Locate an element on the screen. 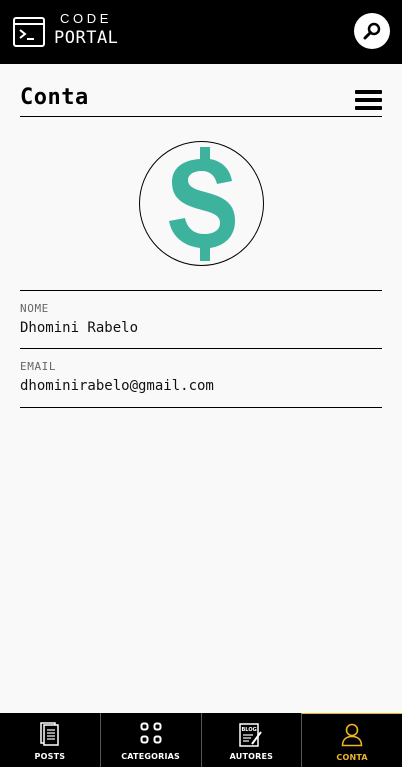 This screenshot has height=767, width=402. bottom-nav: POSTS CATEGORIAS BLOG AUTORES CONTA is located at coordinates (201, 740).